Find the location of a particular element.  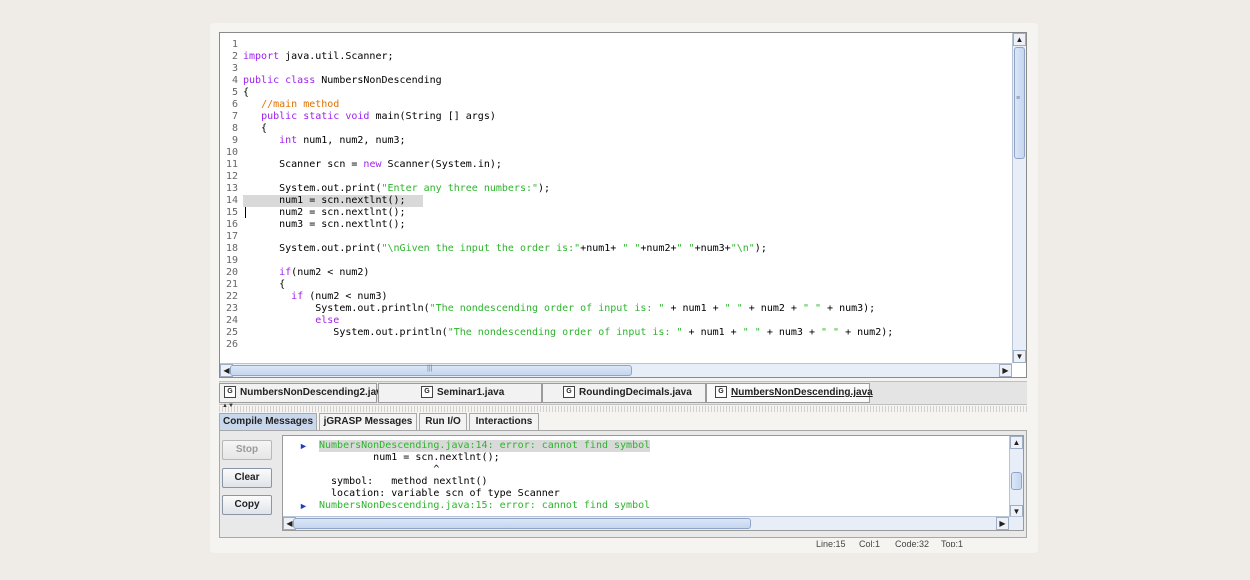

code-line: num2 = scn.nextlnt(); is located at coordinates (324, 213).